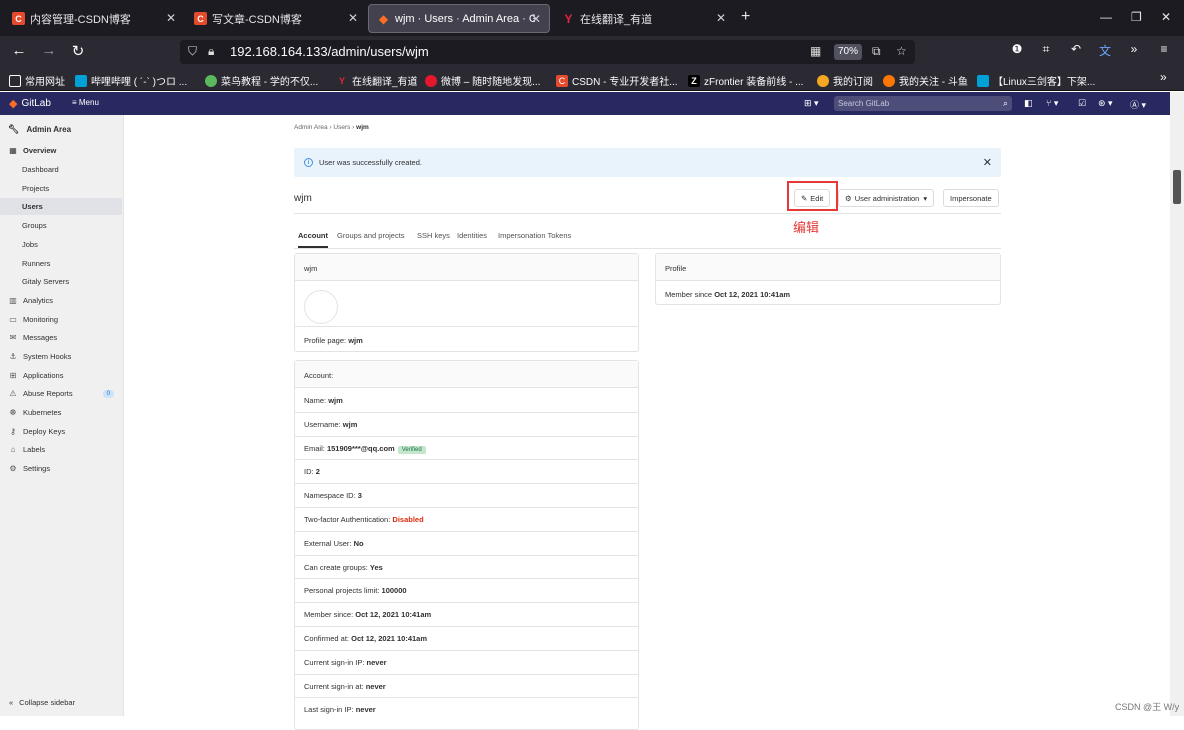 This screenshot has height=730, width=1184. Describe the element at coordinates (61, 300) in the screenshot. I see `sidebar-item-analytics: ▥ Analytics` at that location.